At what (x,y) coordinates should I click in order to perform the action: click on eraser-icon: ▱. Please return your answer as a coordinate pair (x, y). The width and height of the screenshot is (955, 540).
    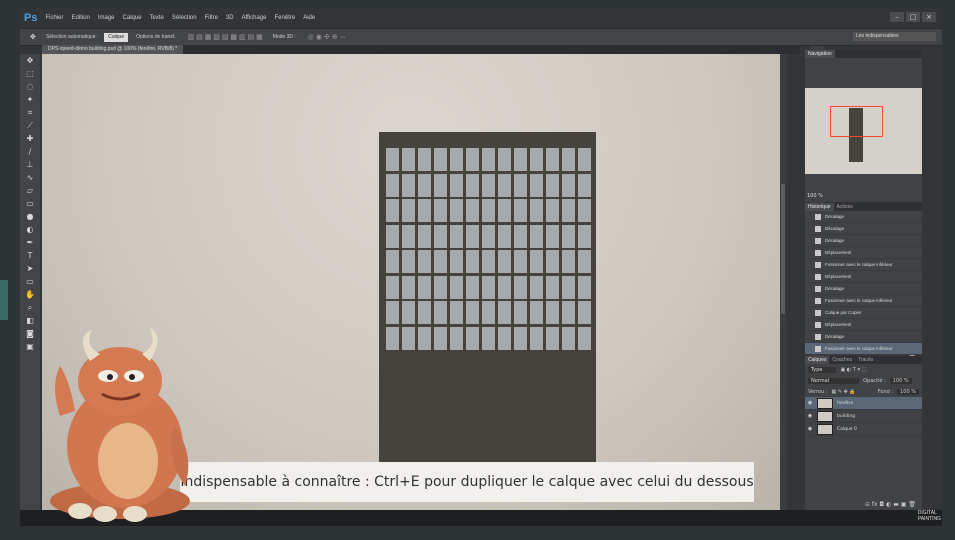
    Looking at the image, I should click on (30, 190).